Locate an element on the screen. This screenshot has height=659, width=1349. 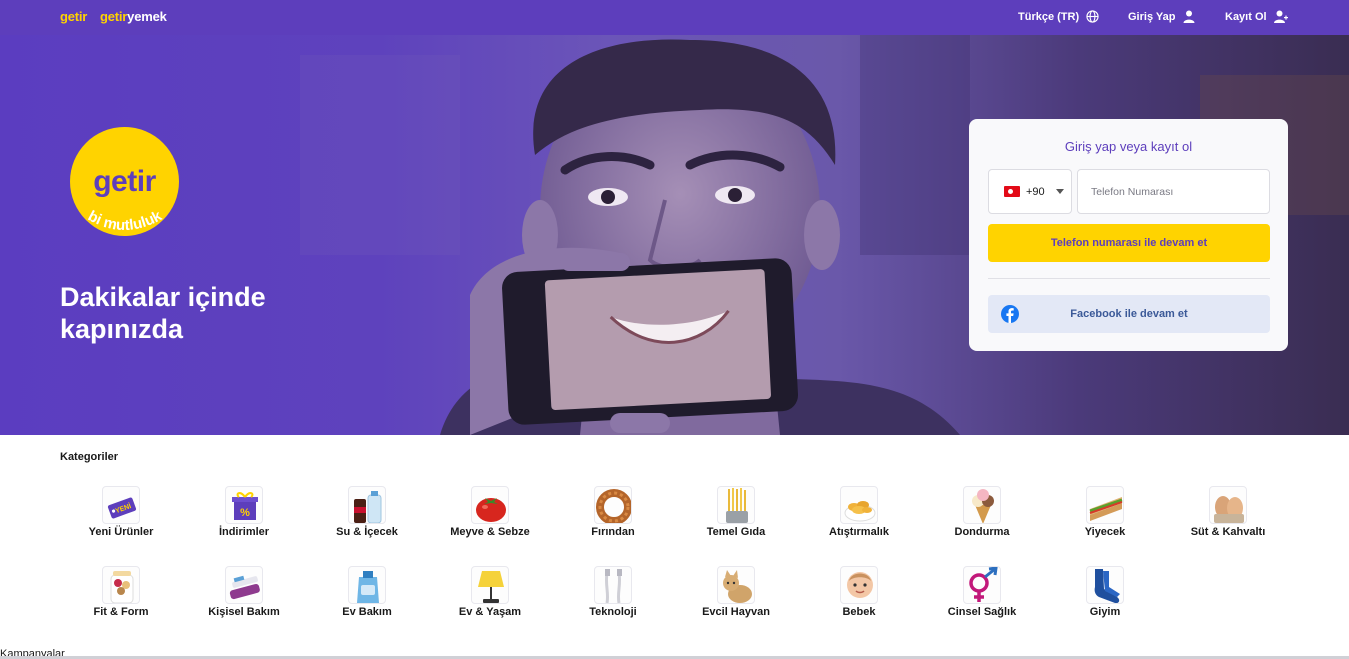
simit-icon is located at coordinates (613, 505).